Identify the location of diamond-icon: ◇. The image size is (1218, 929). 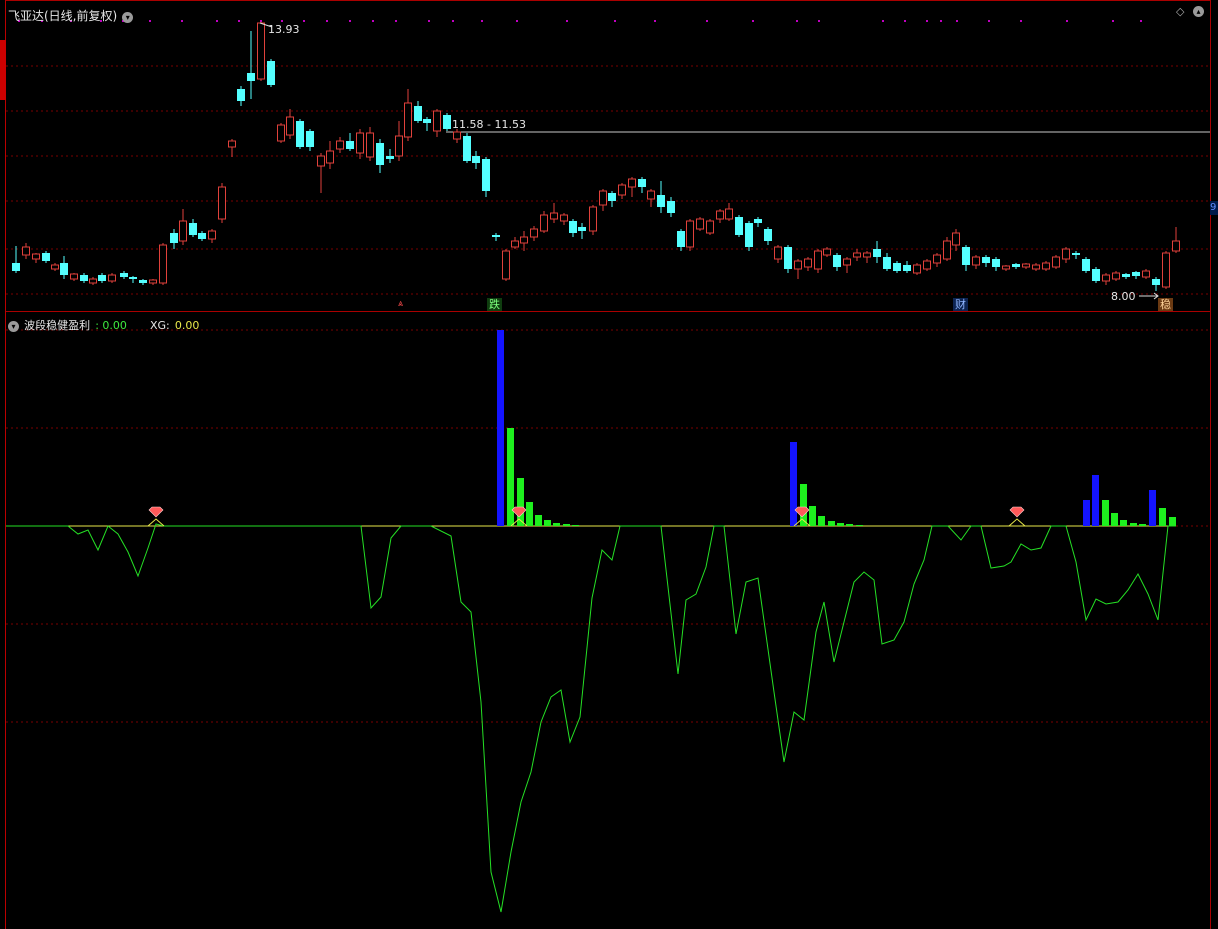
(1180, 11).